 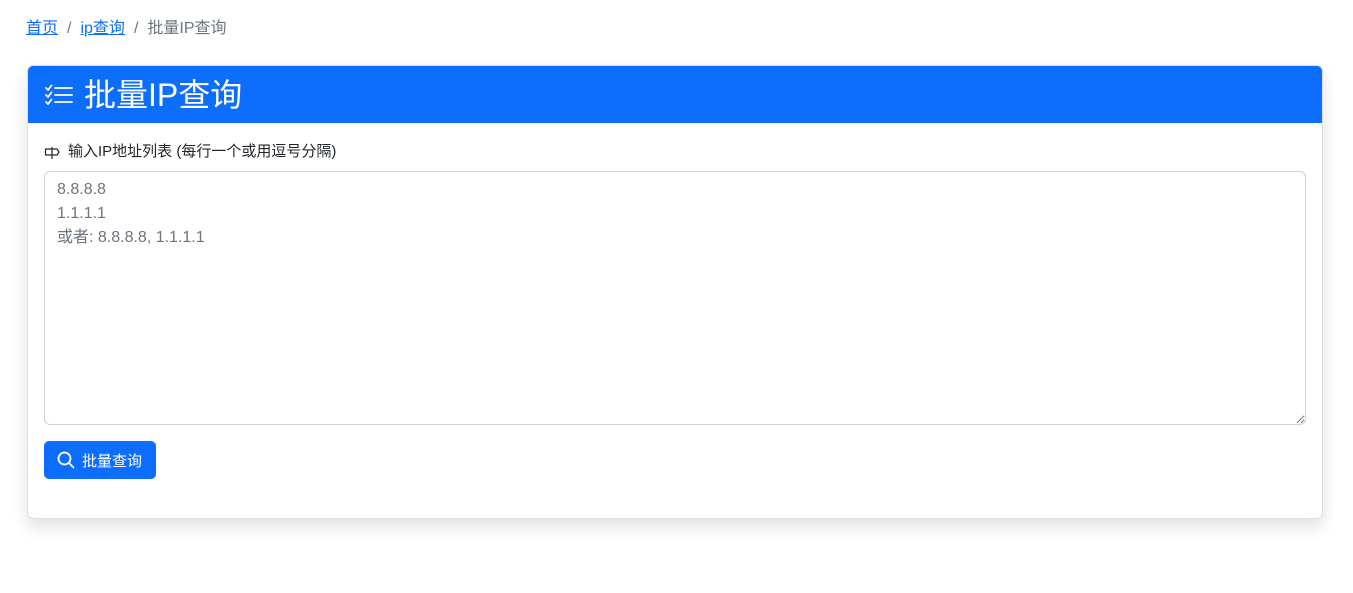 I want to click on card-header: 批量IP查询, so click(x=675, y=94).